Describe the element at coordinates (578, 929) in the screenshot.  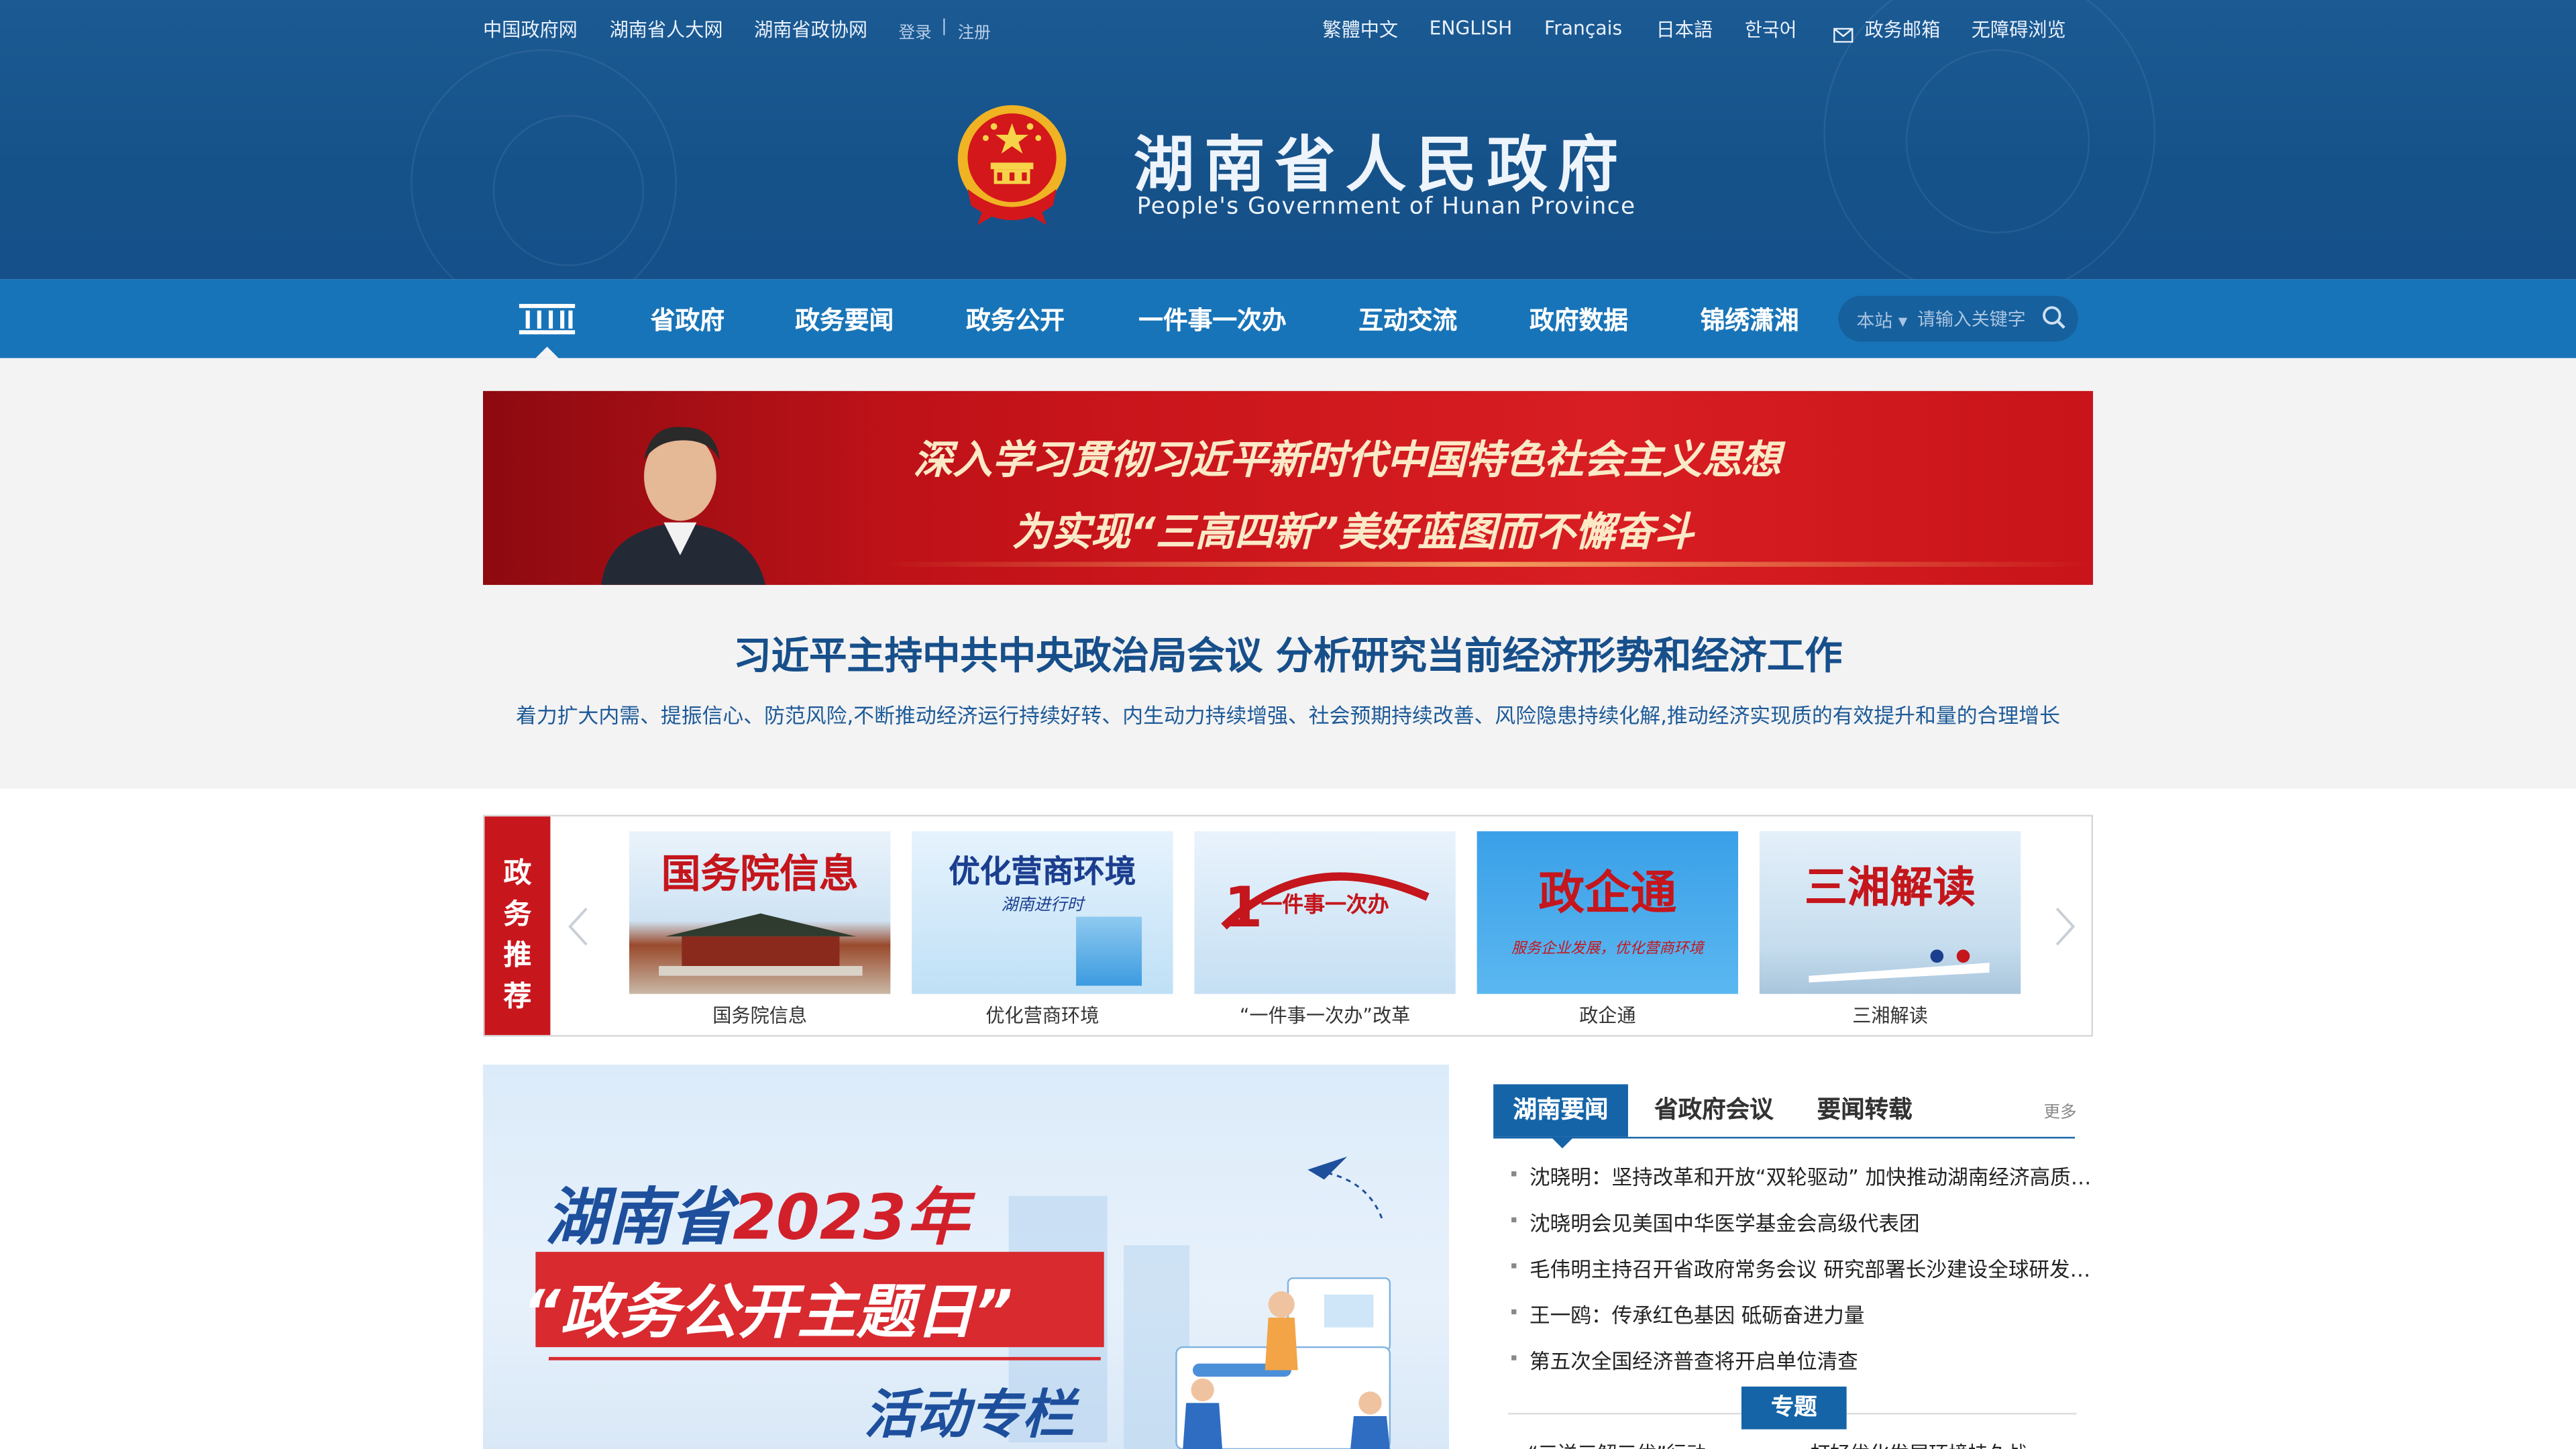
I see `carousel-prev-icon` at that location.